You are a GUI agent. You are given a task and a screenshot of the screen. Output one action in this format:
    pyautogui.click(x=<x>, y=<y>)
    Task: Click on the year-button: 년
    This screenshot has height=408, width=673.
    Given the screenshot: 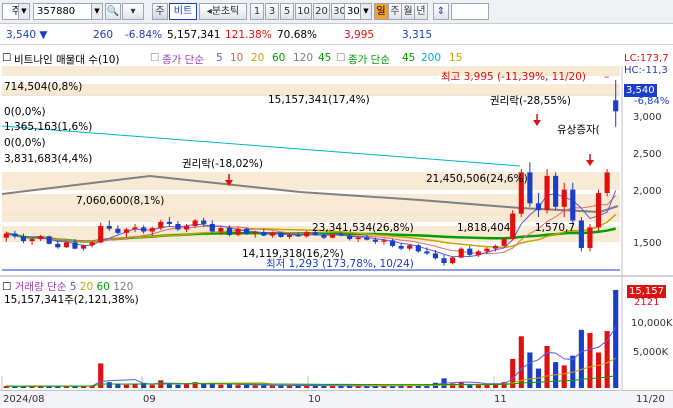 What is the action you would take?
    pyautogui.click(x=421, y=11)
    